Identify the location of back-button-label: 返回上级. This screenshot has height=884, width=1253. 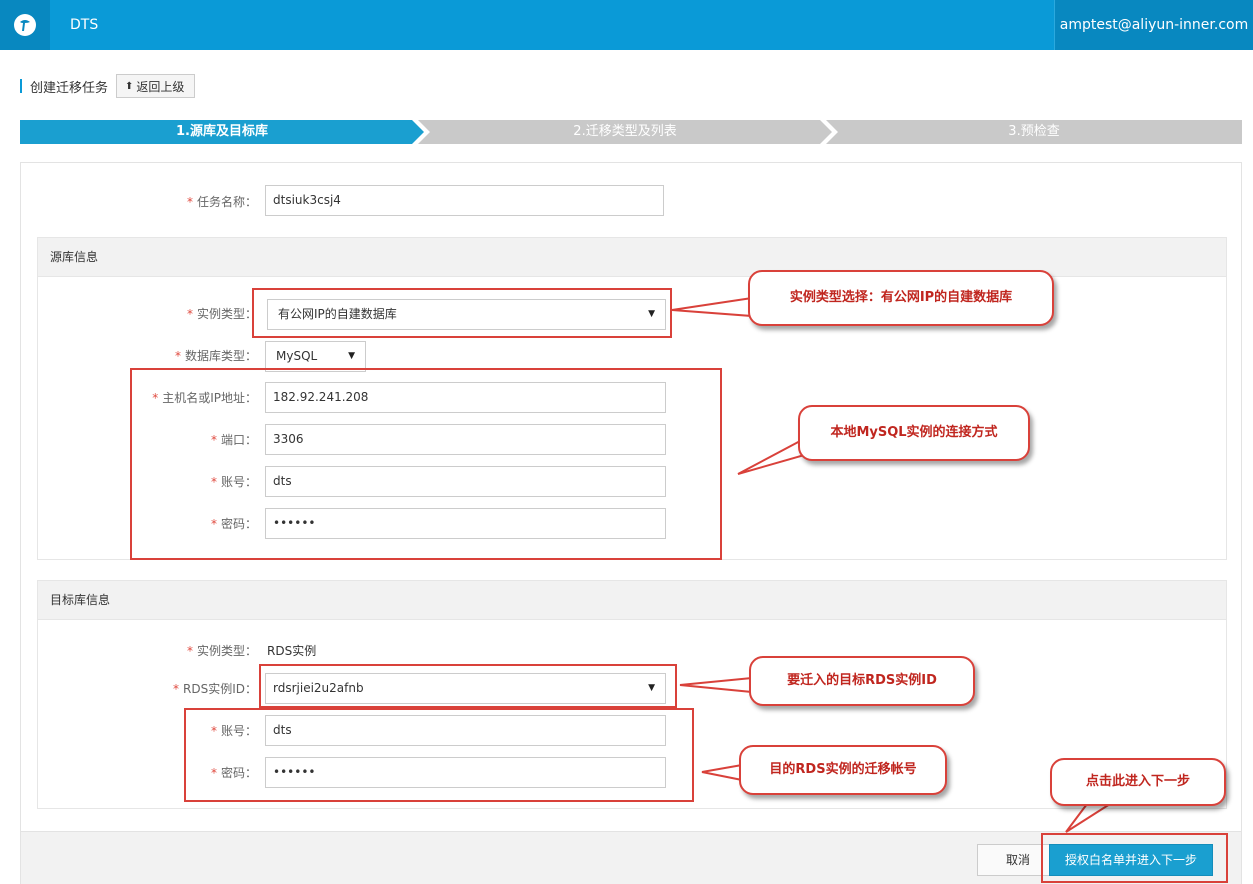
(160, 86).